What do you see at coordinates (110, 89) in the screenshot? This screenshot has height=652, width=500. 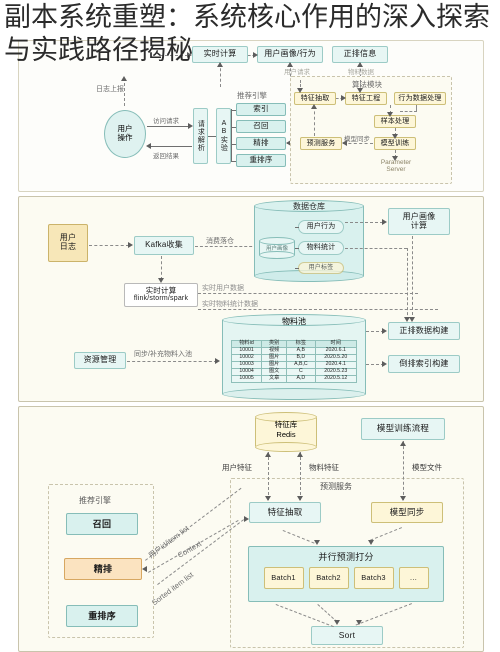 I see `log-report-label: 日志上报` at bounding box center [110, 89].